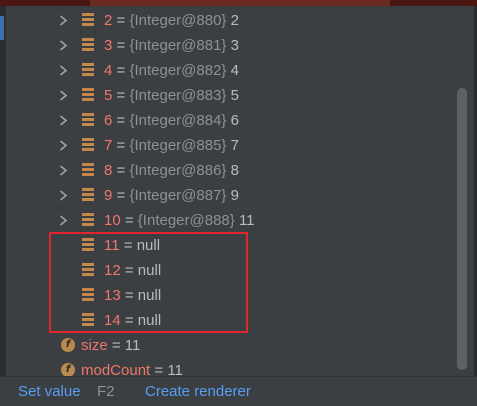 This screenshot has width=477, height=406. I want to click on element-value: 5, so click(234, 95).